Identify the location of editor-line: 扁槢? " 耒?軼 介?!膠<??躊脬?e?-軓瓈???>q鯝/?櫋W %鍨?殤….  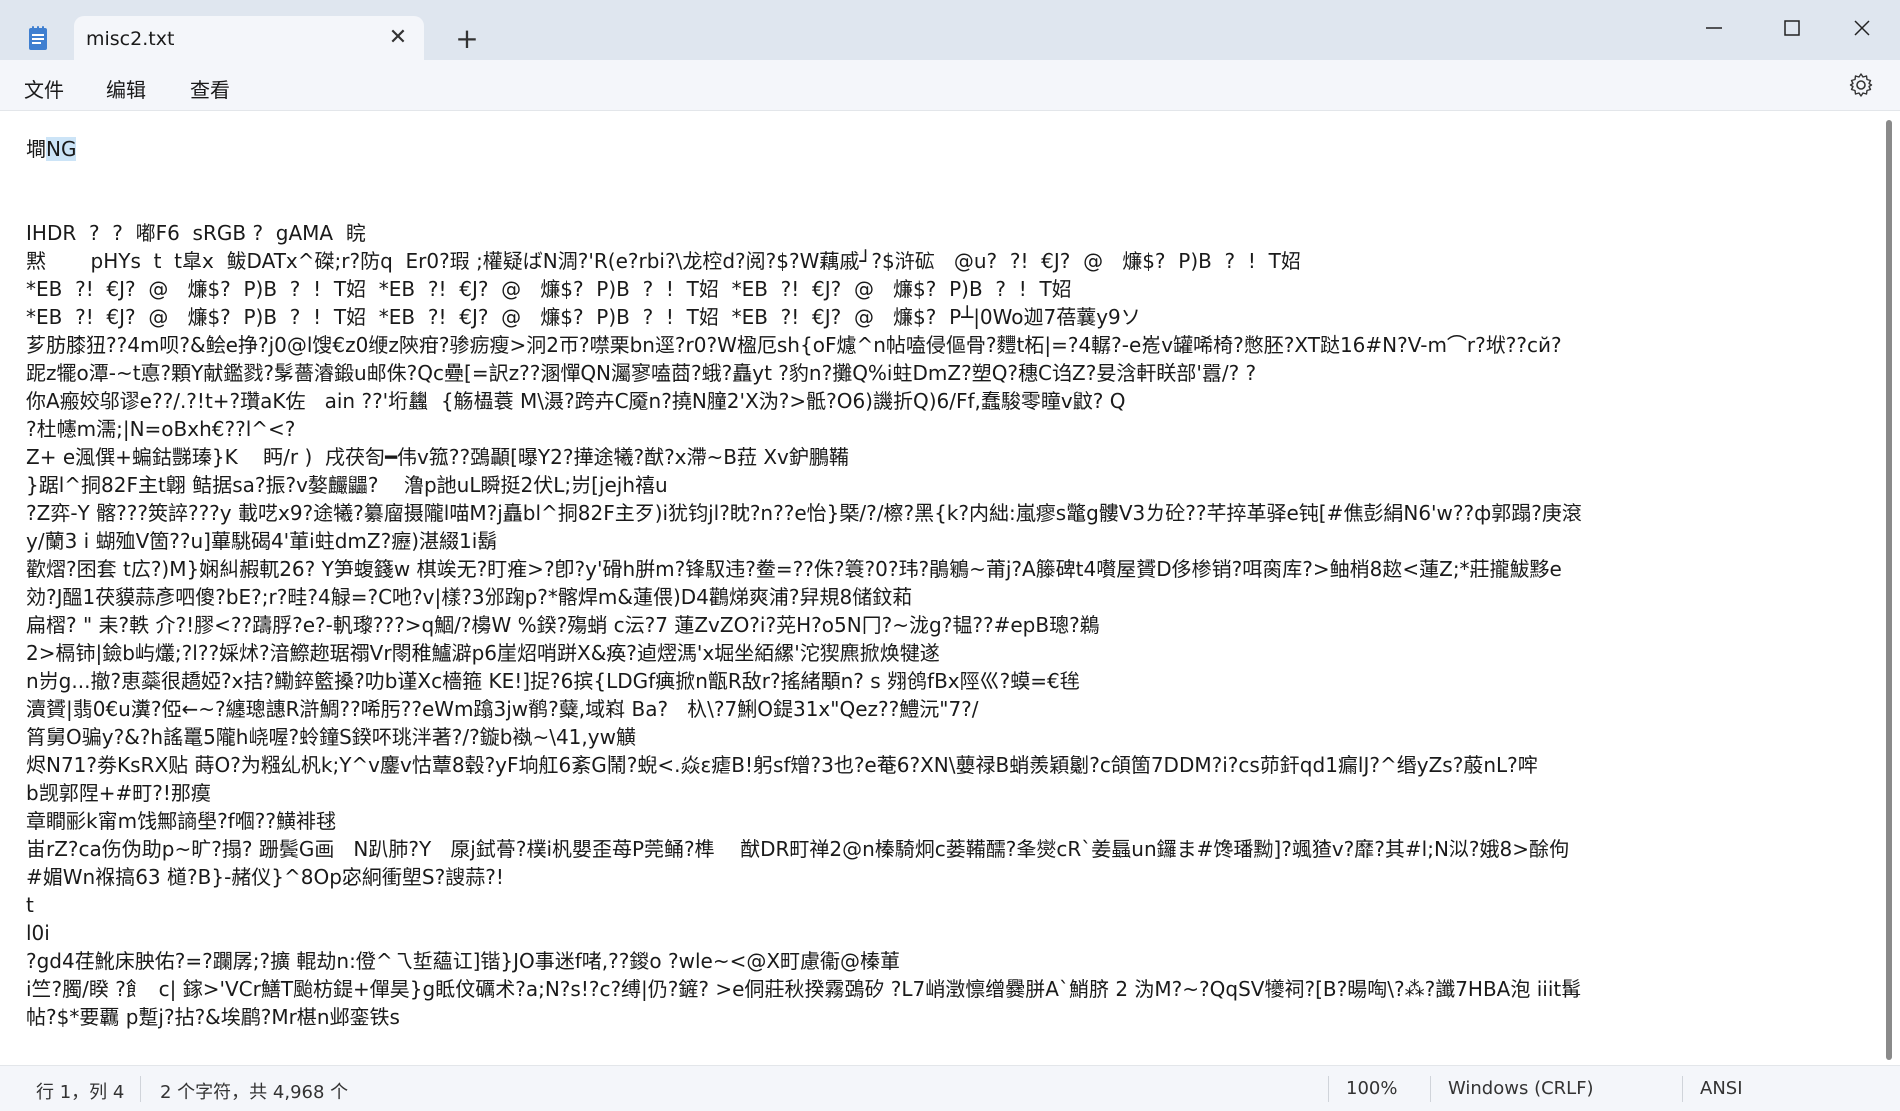
(563, 625).